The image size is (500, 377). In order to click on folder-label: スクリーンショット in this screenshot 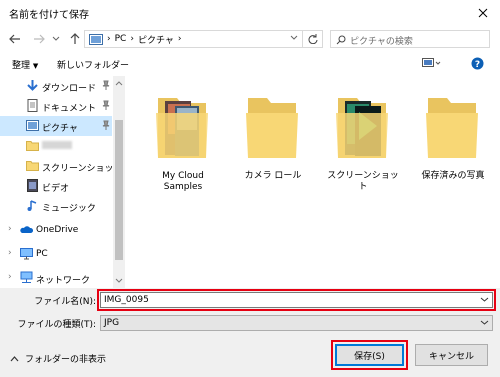, I will do `click(363, 181)`.